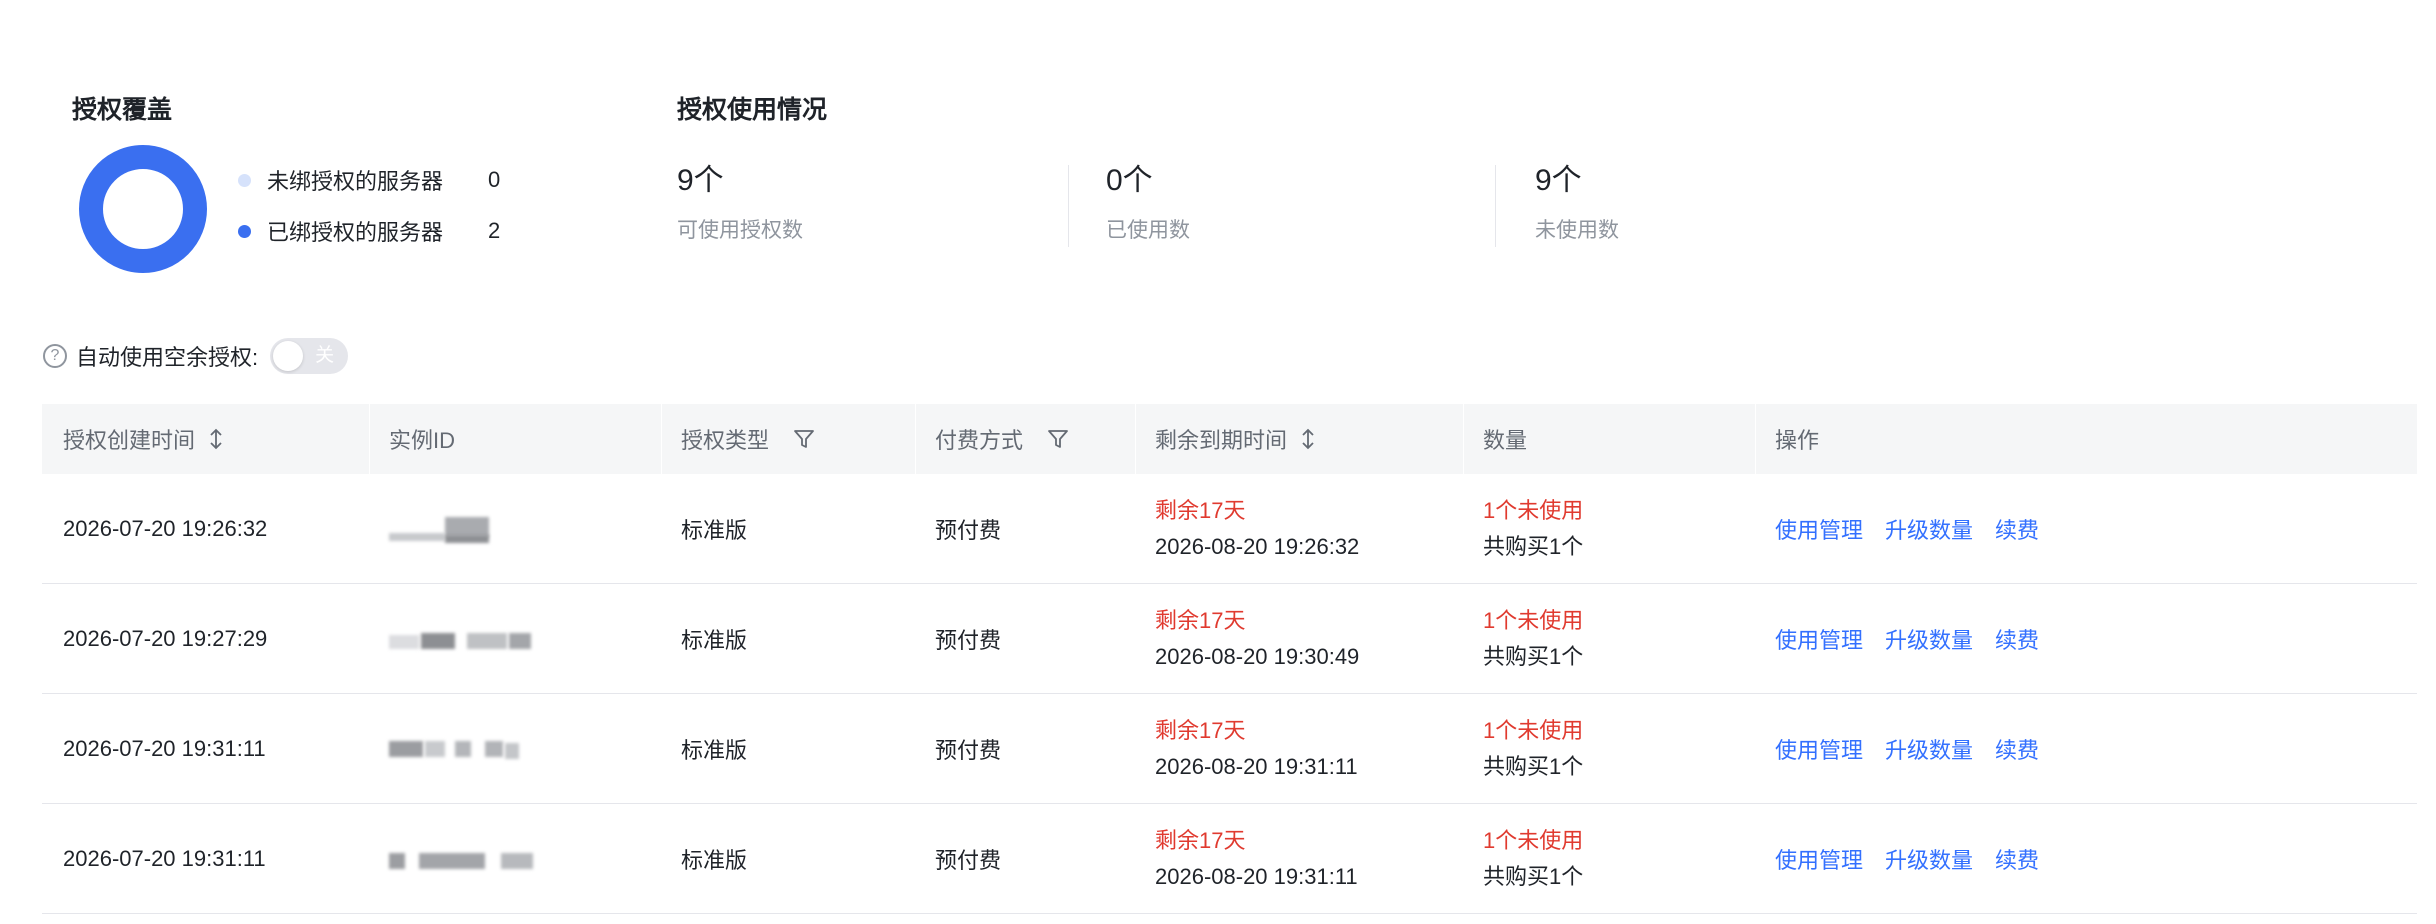  I want to click on stat-label: 已使用数, so click(1148, 230).